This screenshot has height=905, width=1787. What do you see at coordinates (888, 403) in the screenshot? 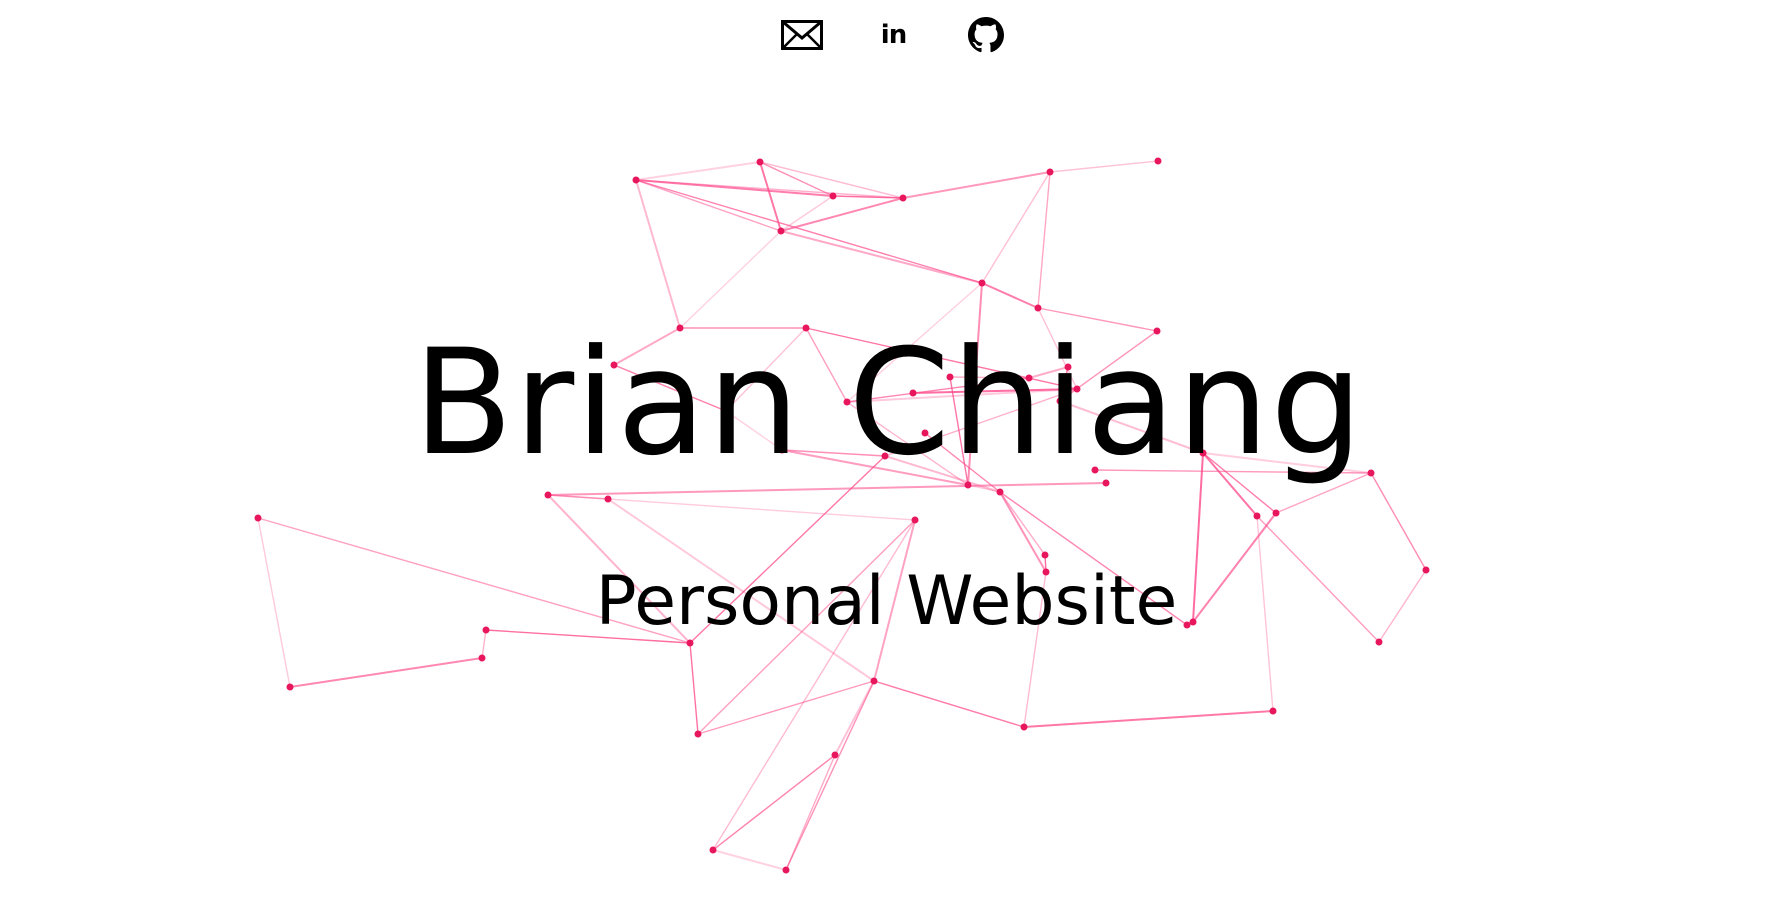
I see `page-title: Brian Chiang` at bounding box center [888, 403].